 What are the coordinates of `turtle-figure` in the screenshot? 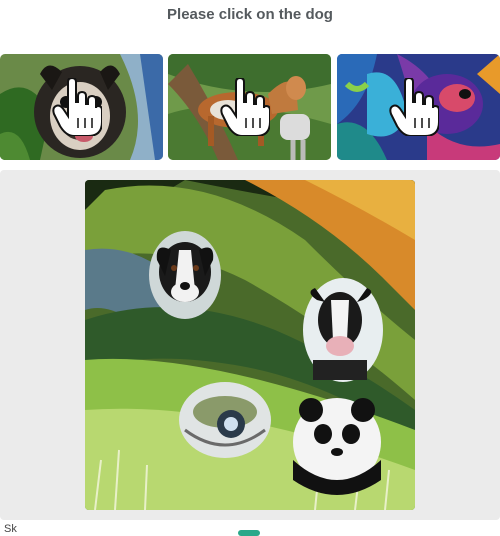 It's located at (225, 420).